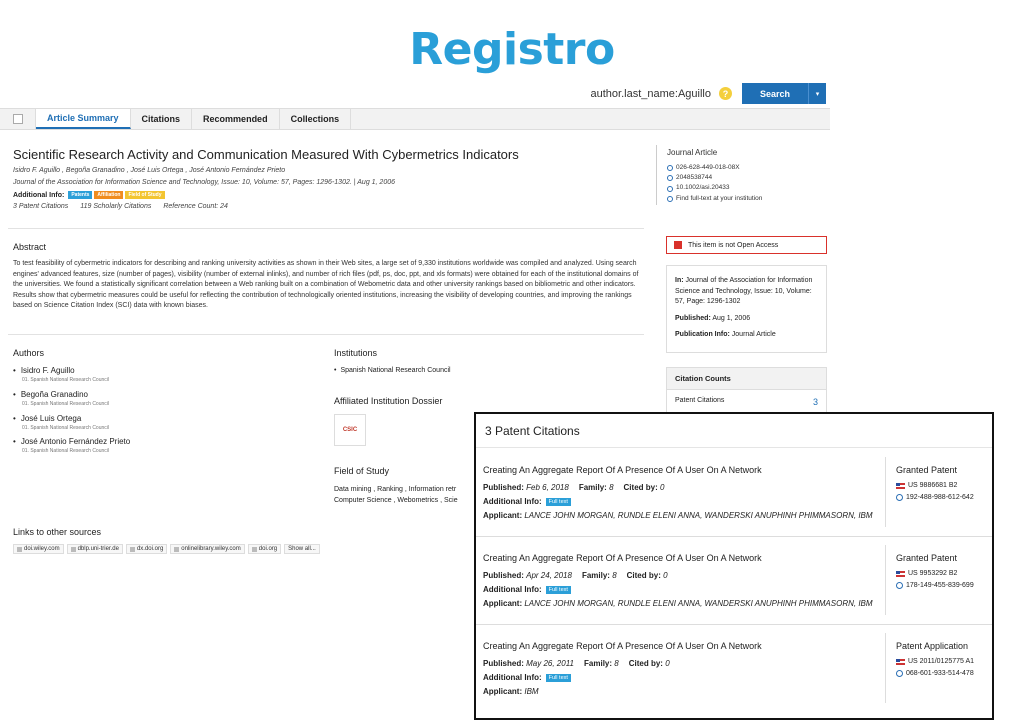 Image resolution: width=1024 pixels, height=724 pixels. I want to click on lock-icon, so click(678, 245).